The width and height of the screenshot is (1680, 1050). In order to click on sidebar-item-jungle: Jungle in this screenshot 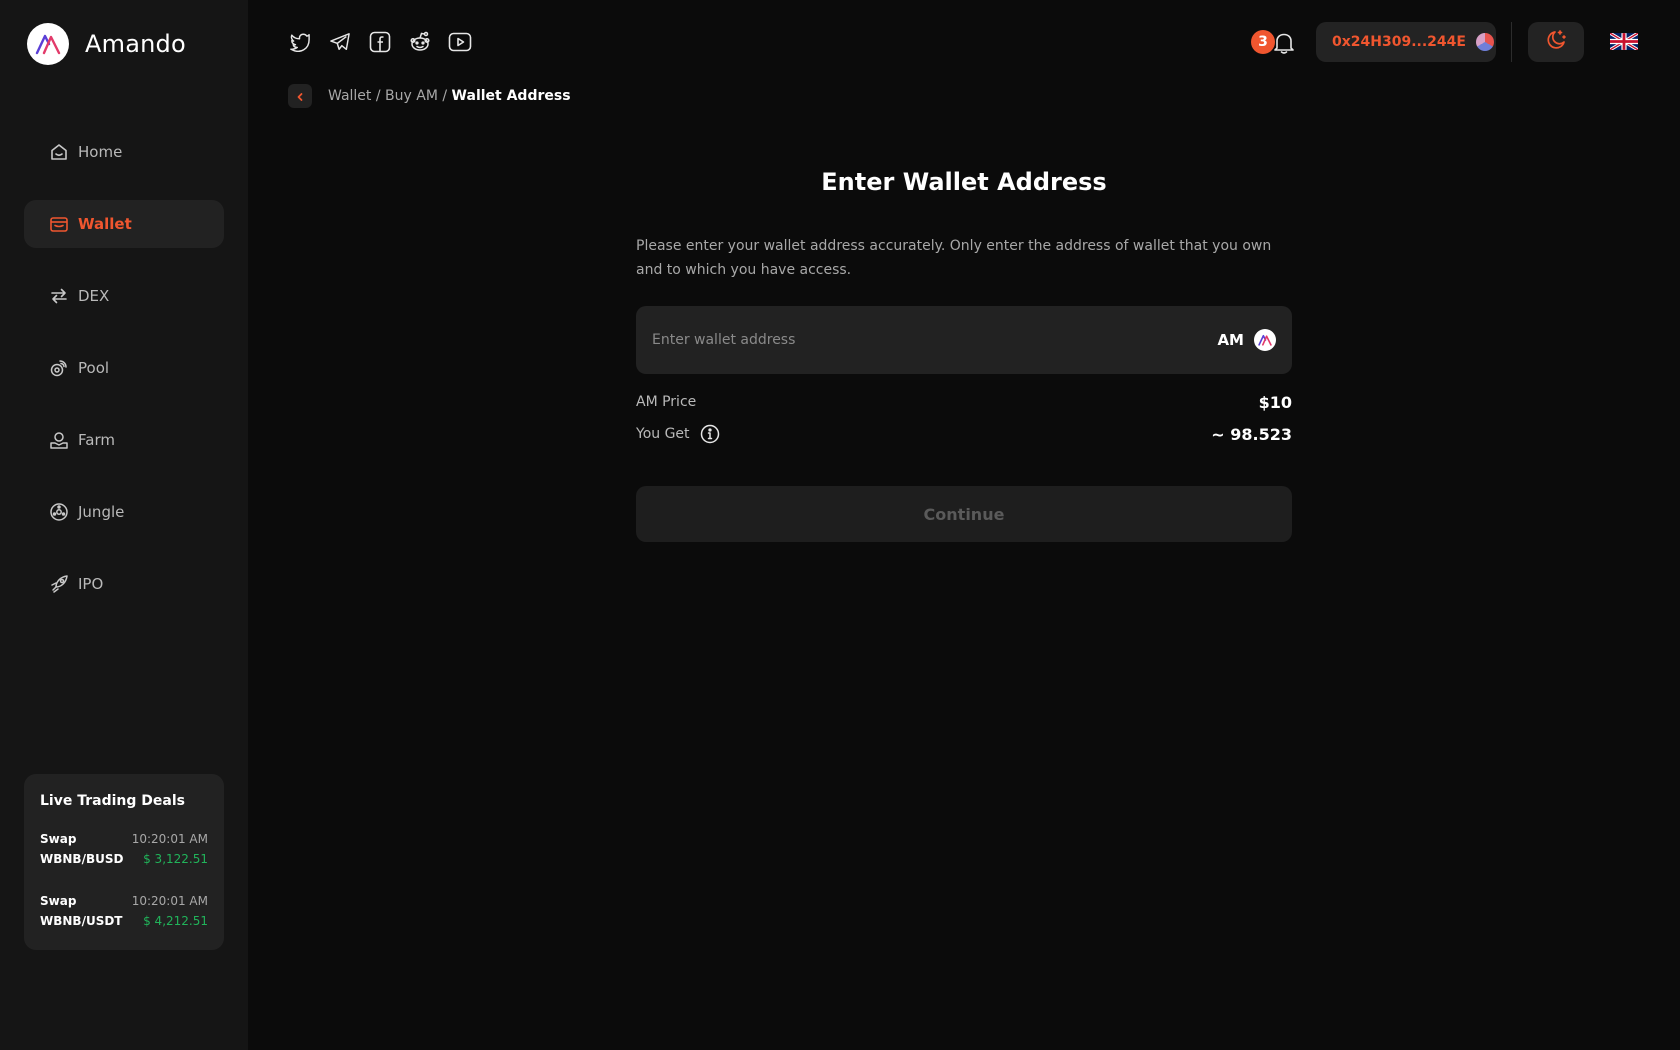, I will do `click(124, 512)`.